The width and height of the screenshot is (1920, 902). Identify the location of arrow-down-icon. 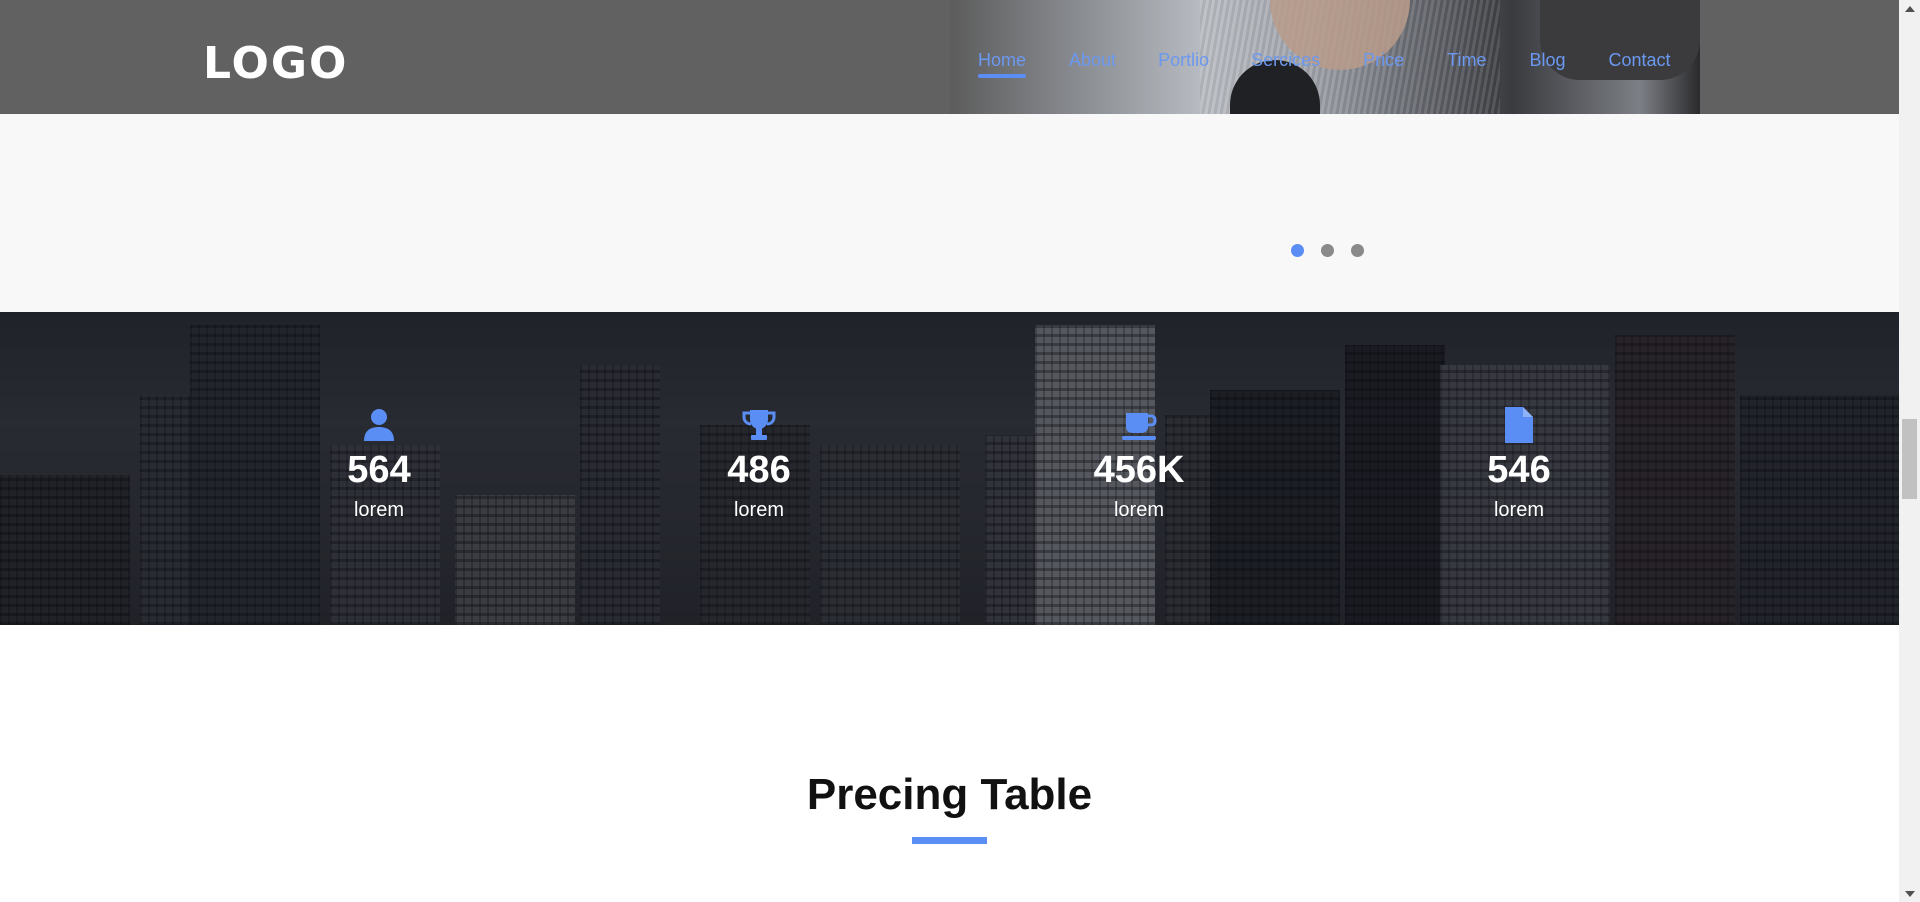
(1909, 893).